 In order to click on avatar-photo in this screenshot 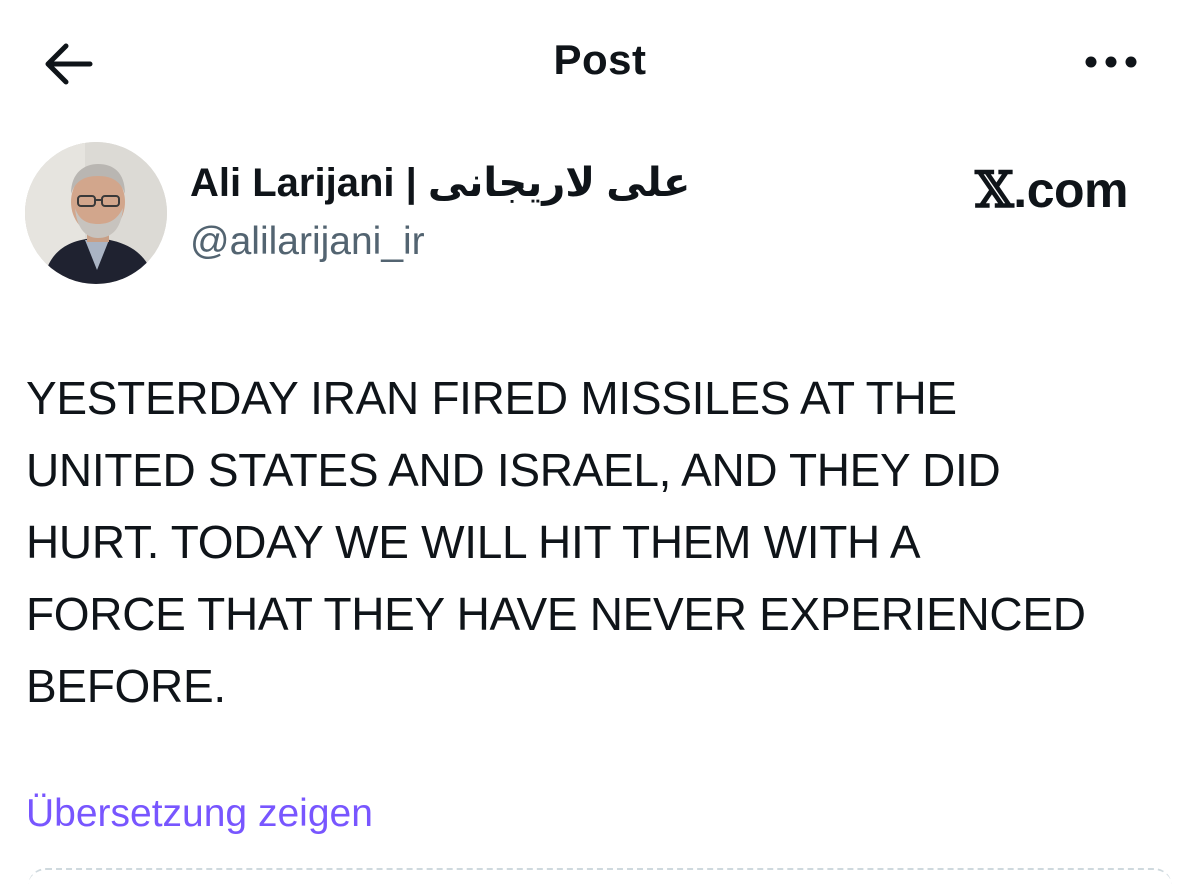, I will do `click(96, 213)`.